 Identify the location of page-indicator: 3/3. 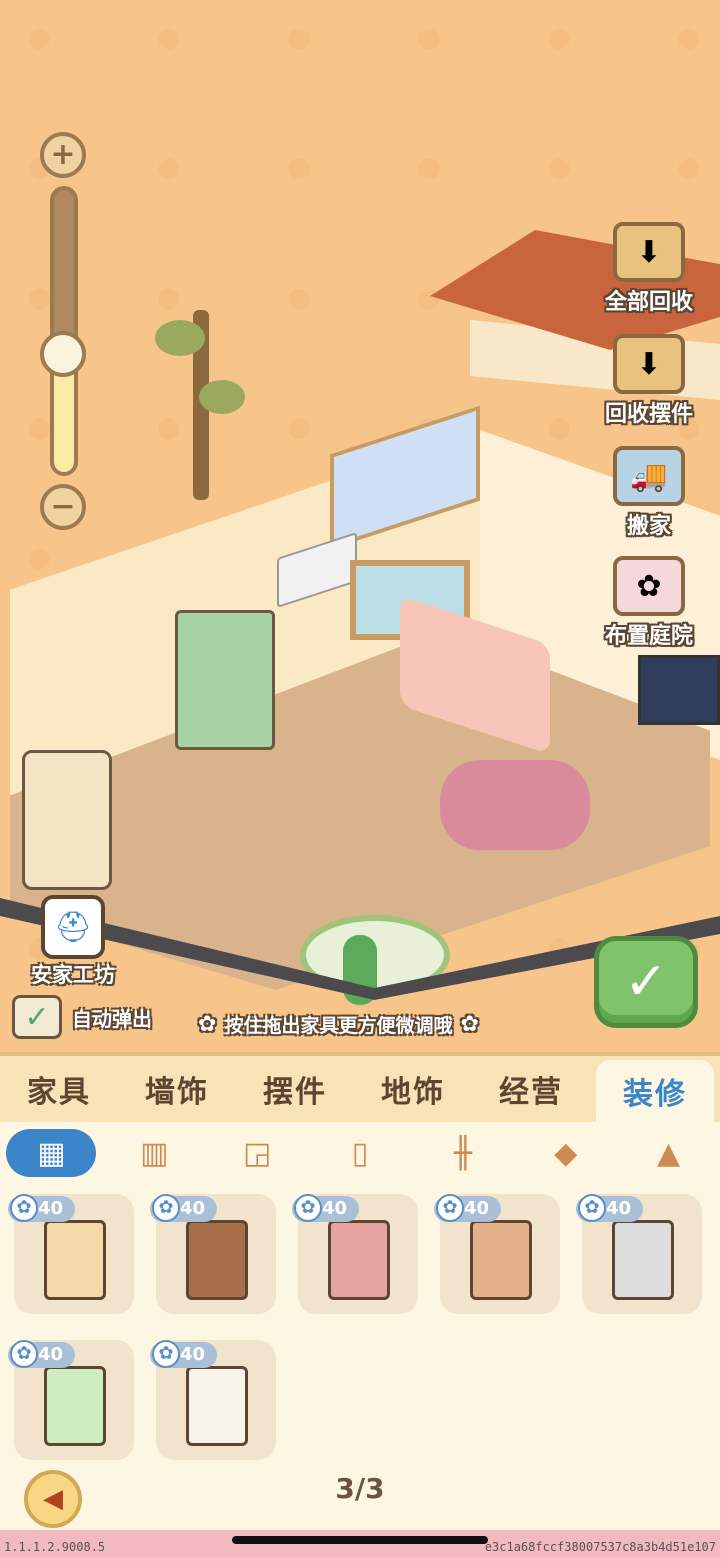
(360, 1488).